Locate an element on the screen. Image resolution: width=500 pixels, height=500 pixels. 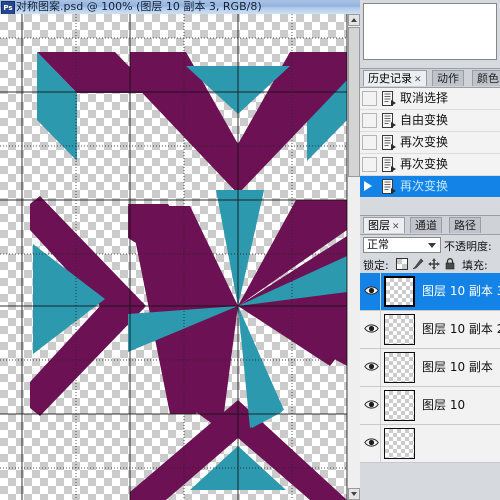
history-tab-strip: 历史记录 ✕ 动作 颜色 is located at coordinates (430, 78).